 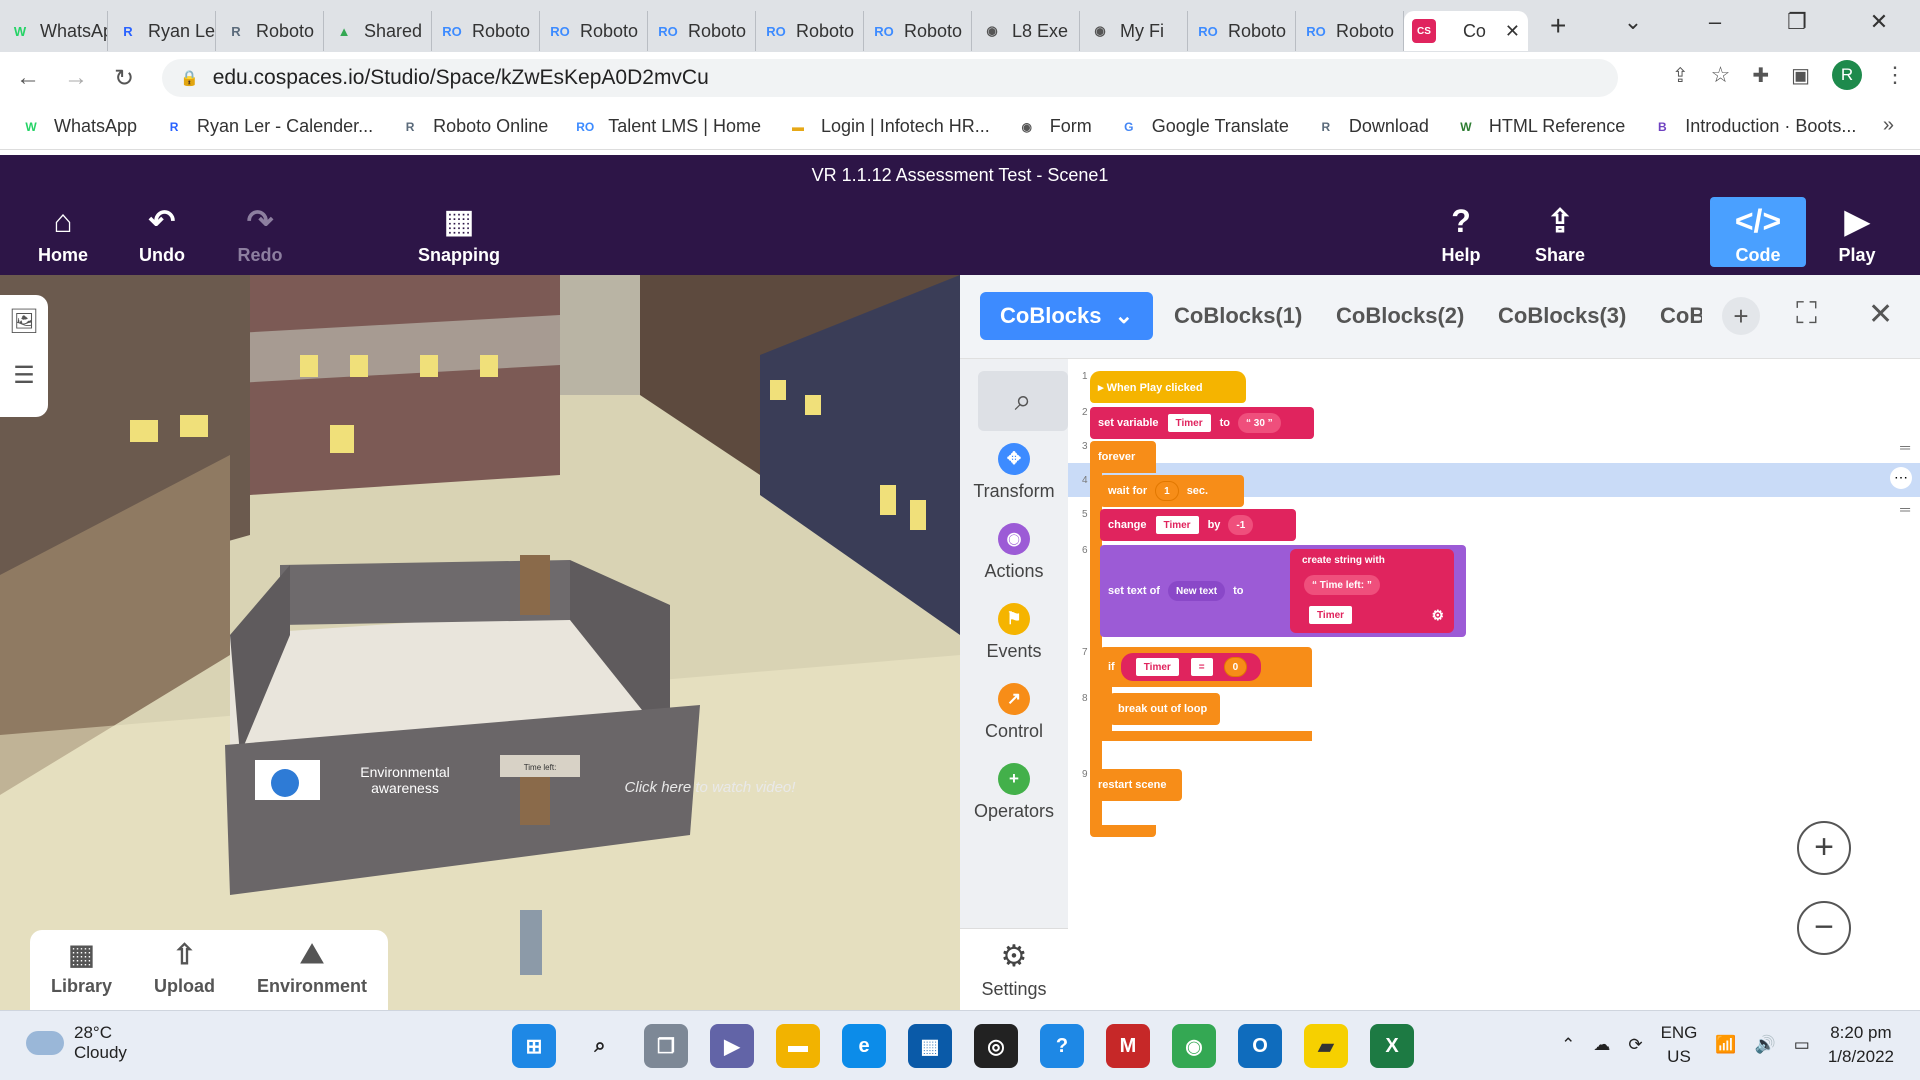 What do you see at coordinates (24, 322) in the screenshot?
I see `gallery-icon: 🖼` at bounding box center [24, 322].